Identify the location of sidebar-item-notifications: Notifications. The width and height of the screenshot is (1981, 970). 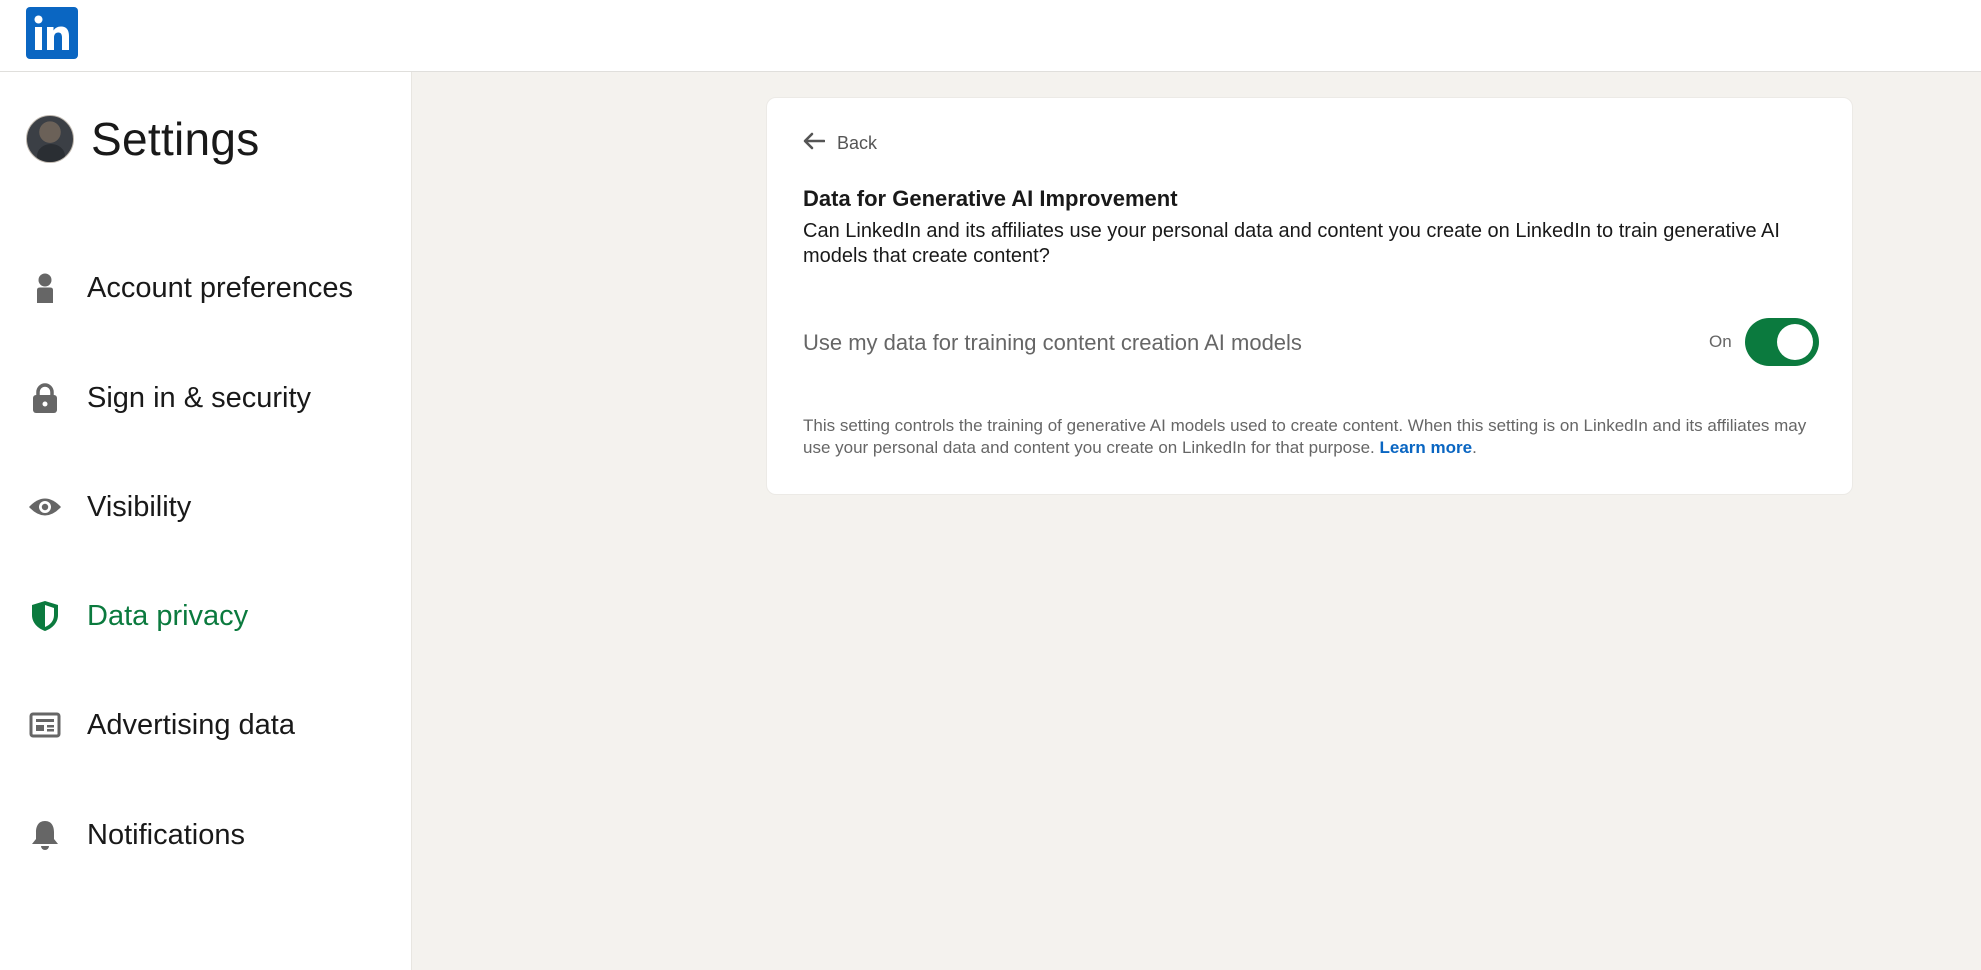
(205, 835).